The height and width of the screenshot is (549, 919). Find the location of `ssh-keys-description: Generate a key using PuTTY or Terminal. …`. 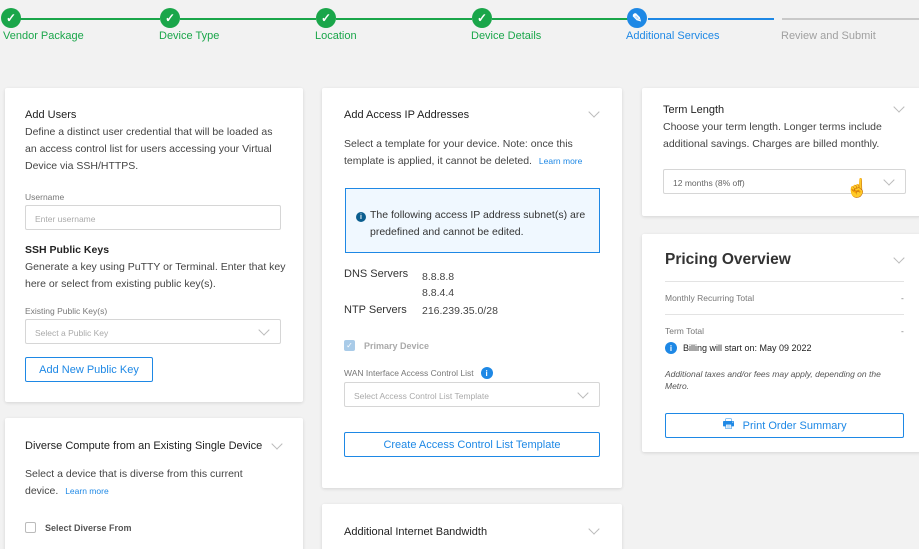

ssh-keys-description: Generate a key using PuTTY or Terminal. … is located at coordinates (155, 275).